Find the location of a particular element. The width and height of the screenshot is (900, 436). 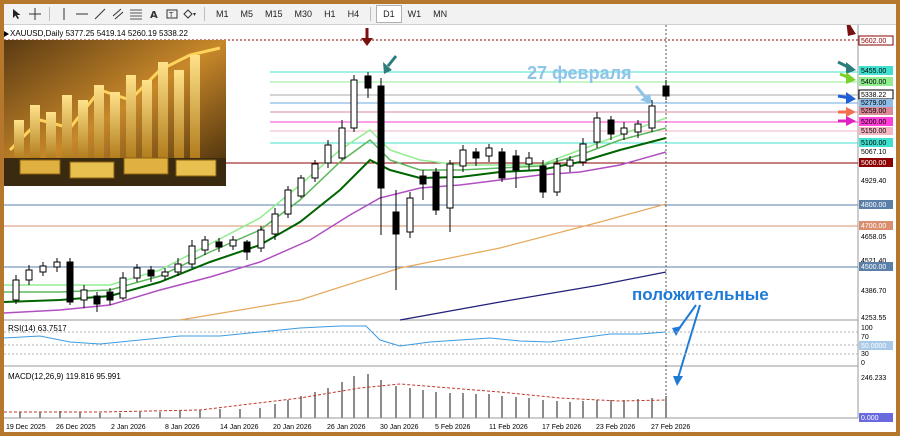

rsi-level: 70 is located at coordinates (865, 337).